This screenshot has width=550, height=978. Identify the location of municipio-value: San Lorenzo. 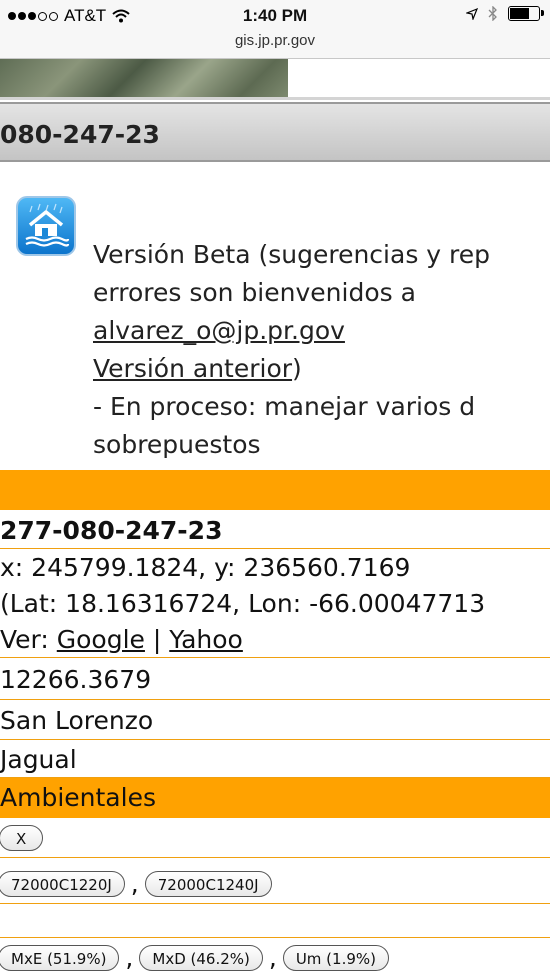
(77, 720).